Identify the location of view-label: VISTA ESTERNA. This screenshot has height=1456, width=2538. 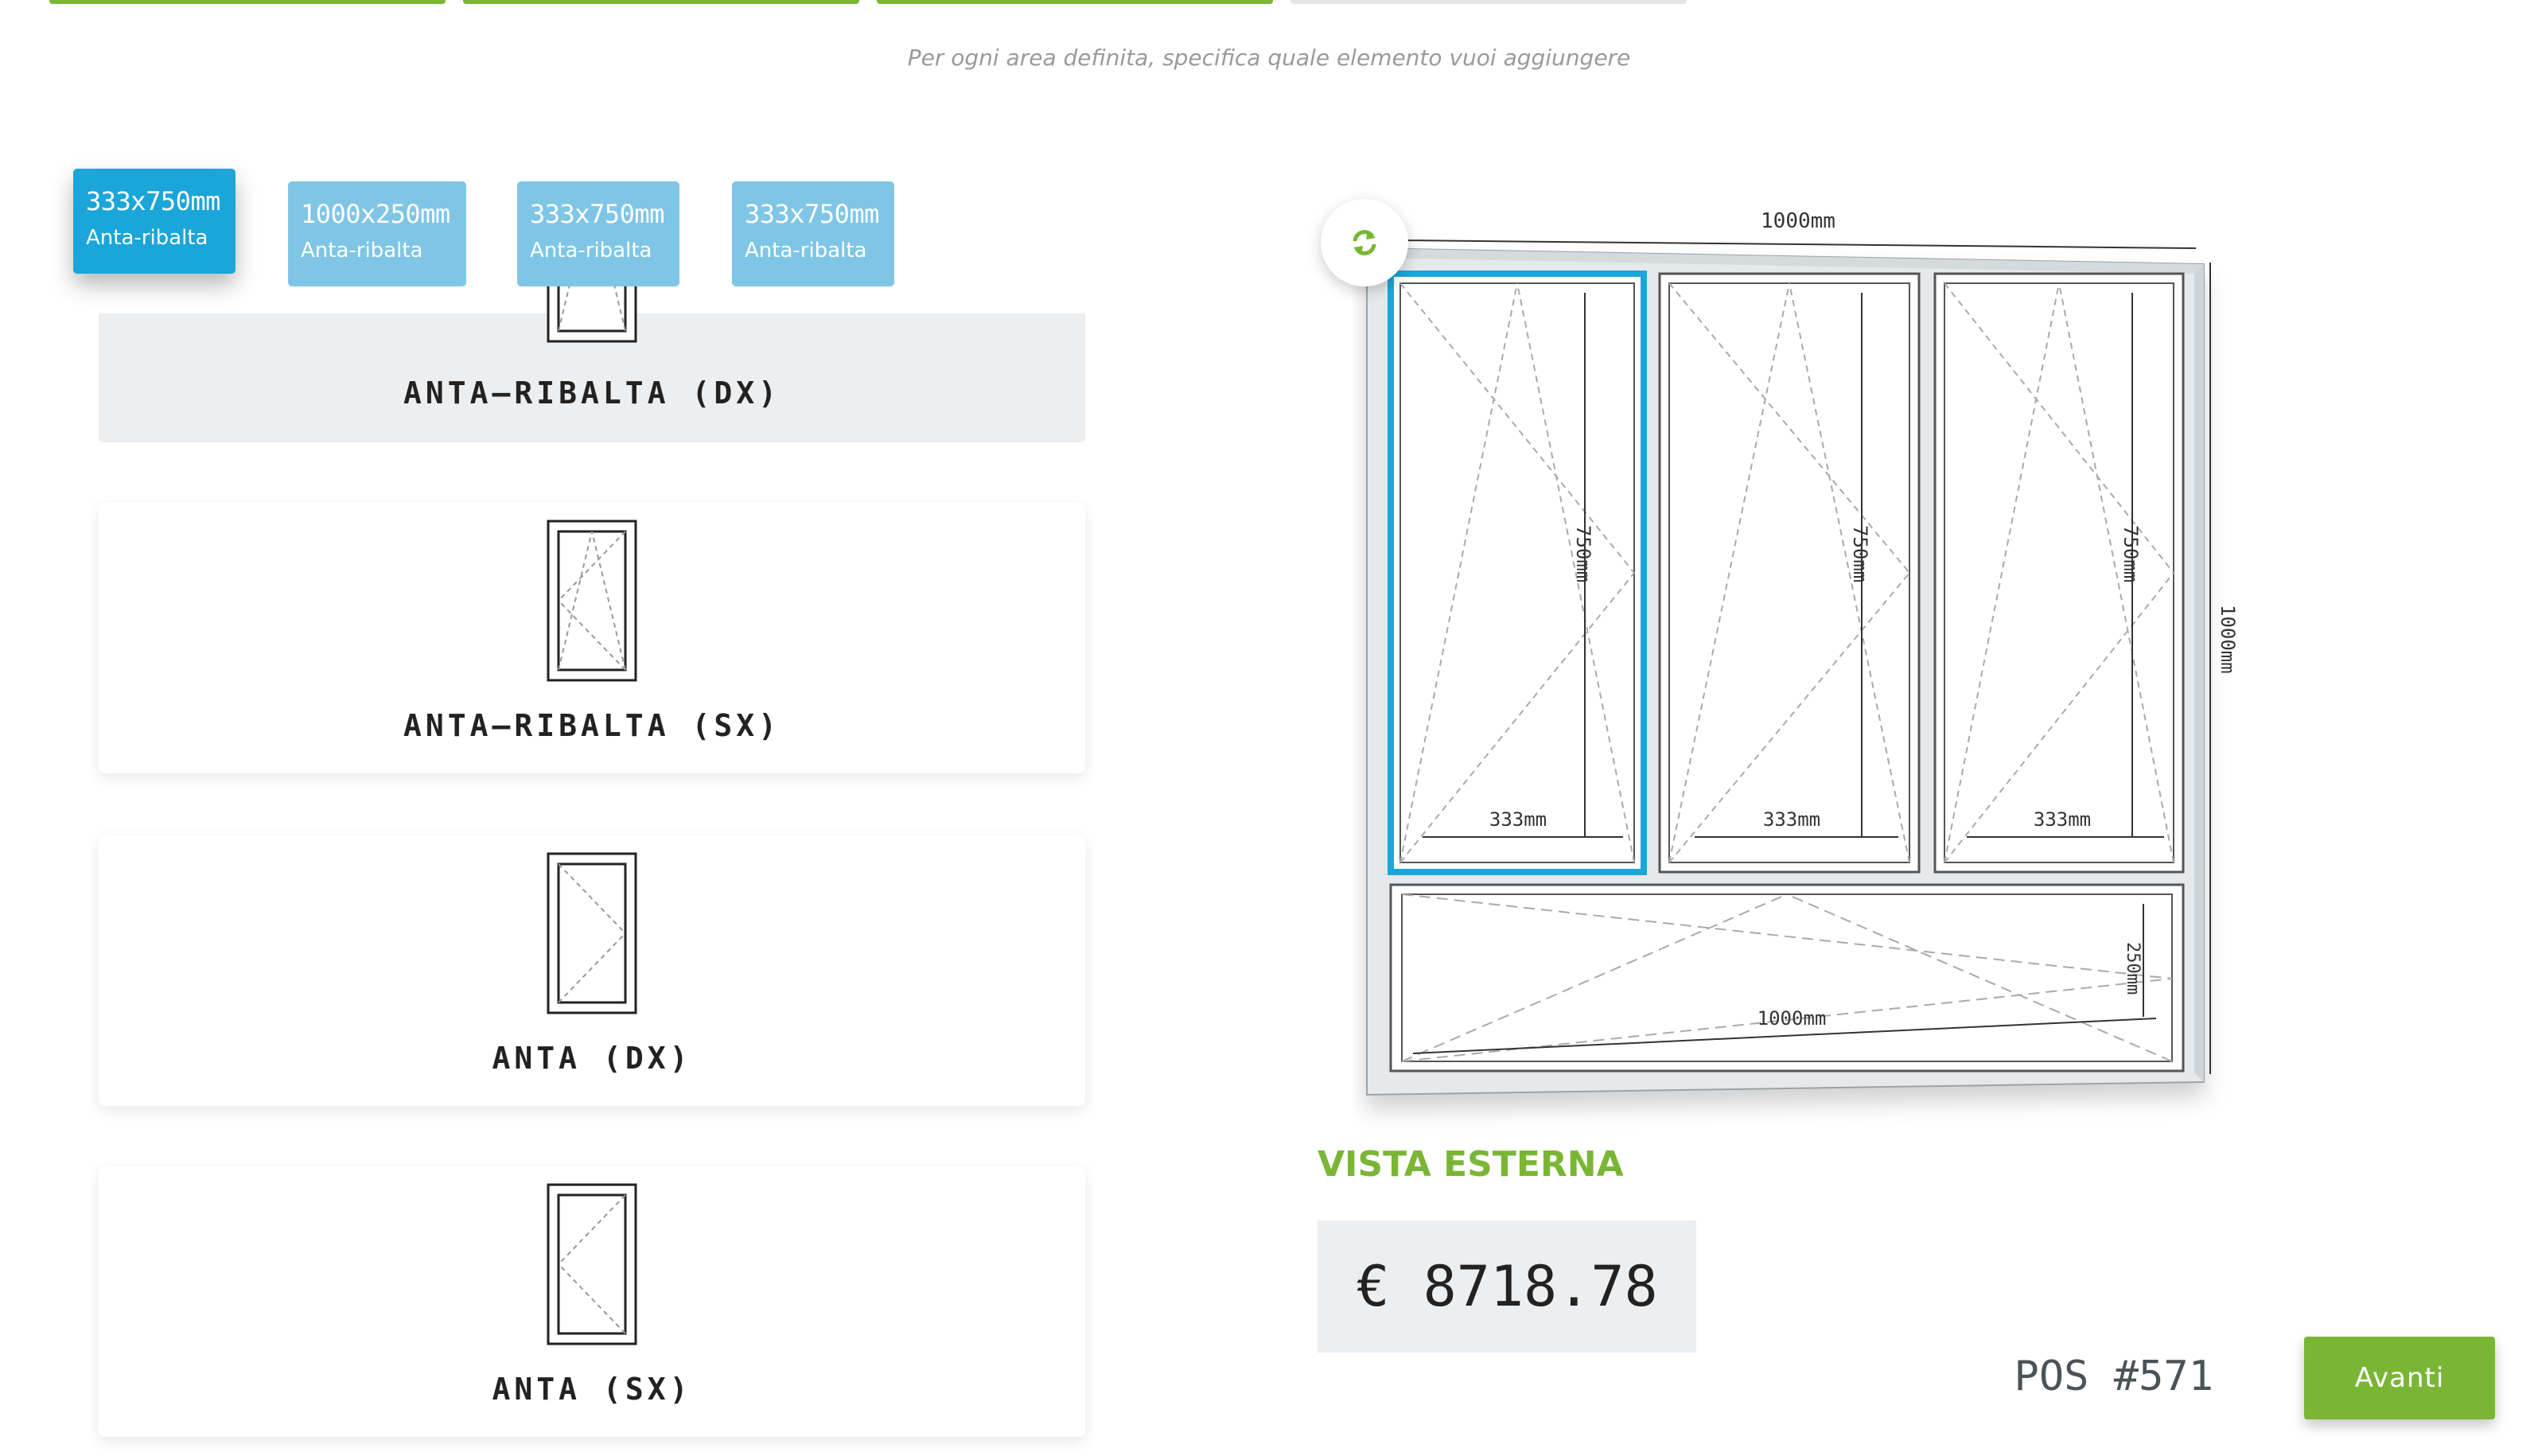
(1471, 1164).